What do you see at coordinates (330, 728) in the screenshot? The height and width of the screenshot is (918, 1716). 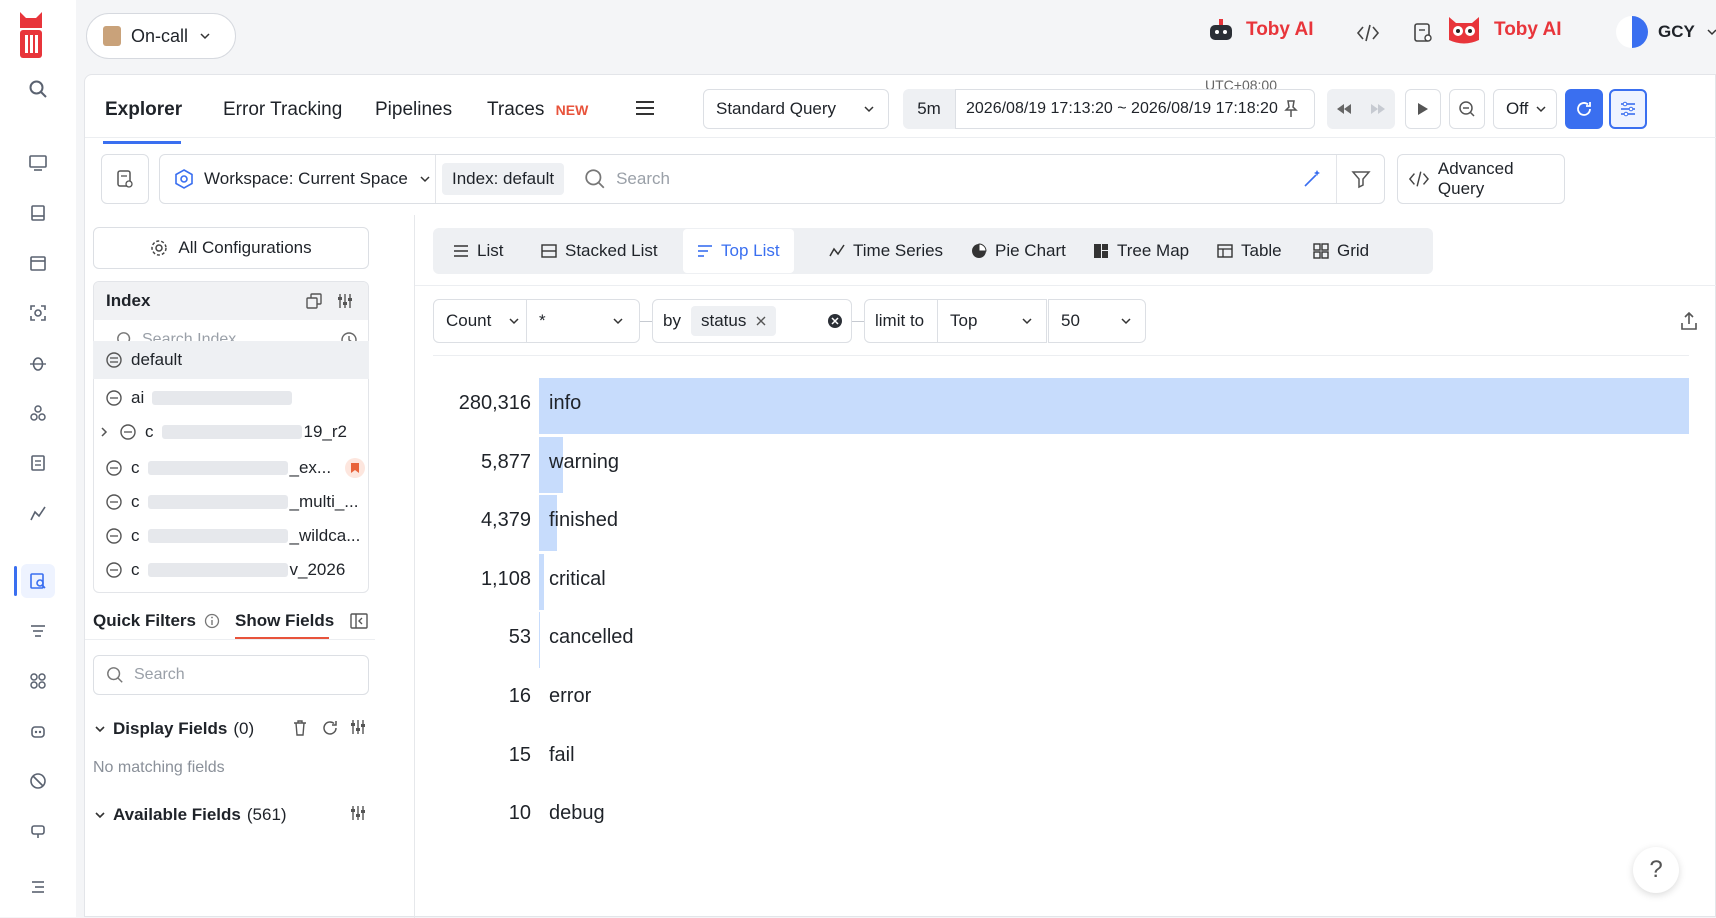 I see `reset-icon` at bounding box center [330, 728].